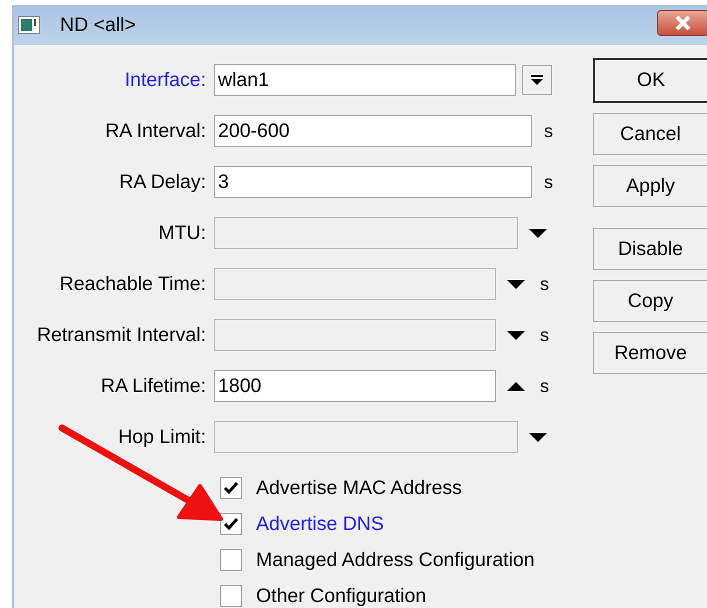  Describe the element at coordinates (650, 249) in the screenshot. I see `dialog-button: Disable` at that location.